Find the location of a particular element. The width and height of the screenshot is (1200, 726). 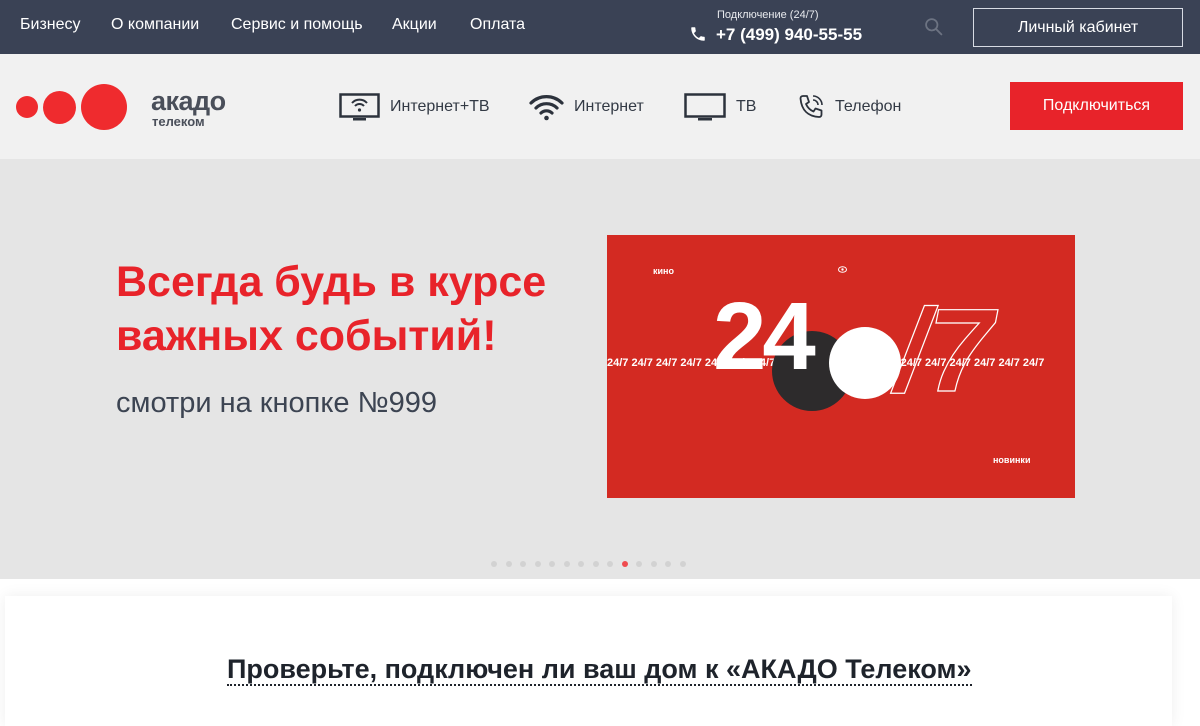

logo-wordmark: акадо is located at coordinates (188, 101).